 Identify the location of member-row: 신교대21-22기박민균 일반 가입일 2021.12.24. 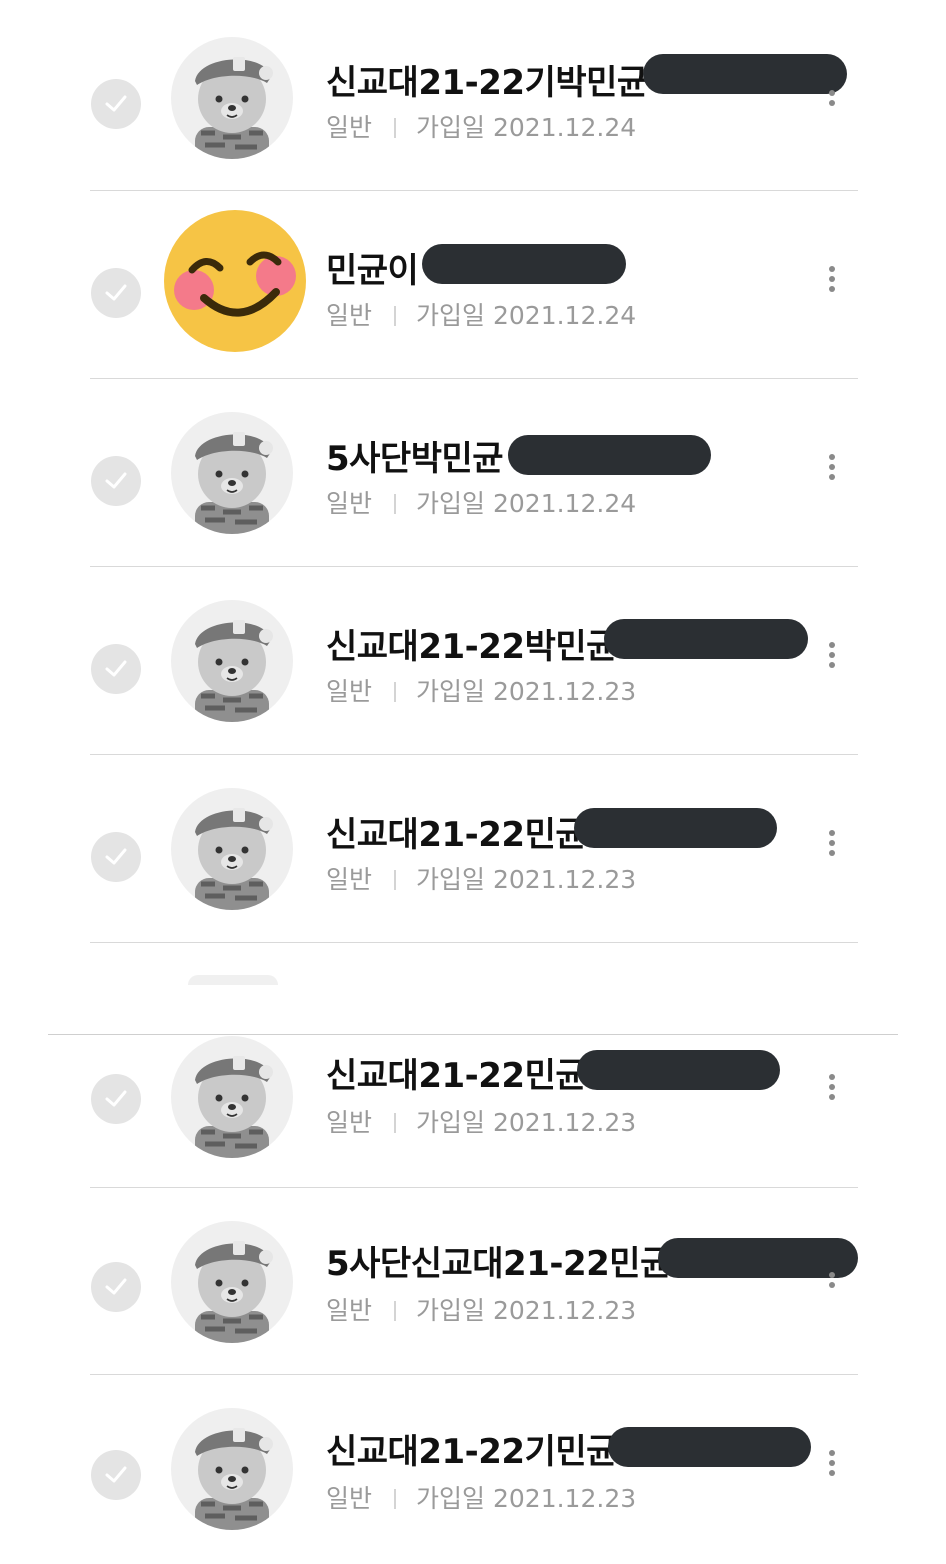
(473, 95).